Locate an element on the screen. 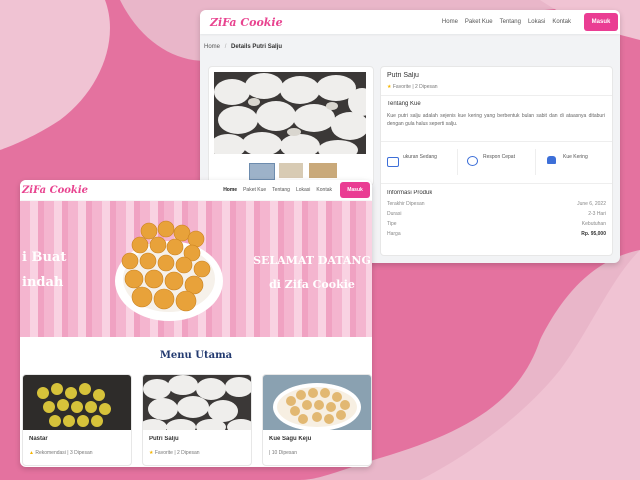 The height and width of the screenshot is (480, 640). info-label: Tipe is located at coordinates (392, 224).